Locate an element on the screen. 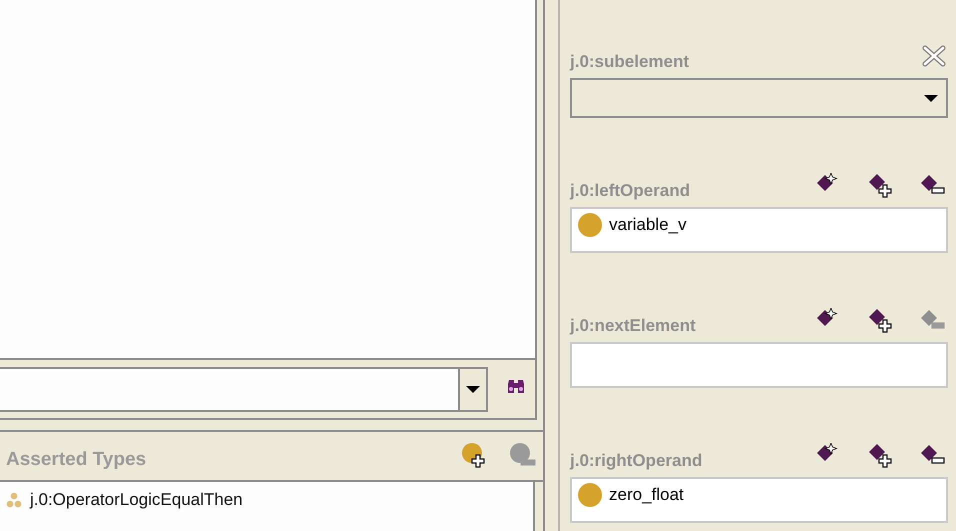 The width and height of the screenshot is (956, 531). property-label: j.0:subelement is located at coordinates (630, 61).